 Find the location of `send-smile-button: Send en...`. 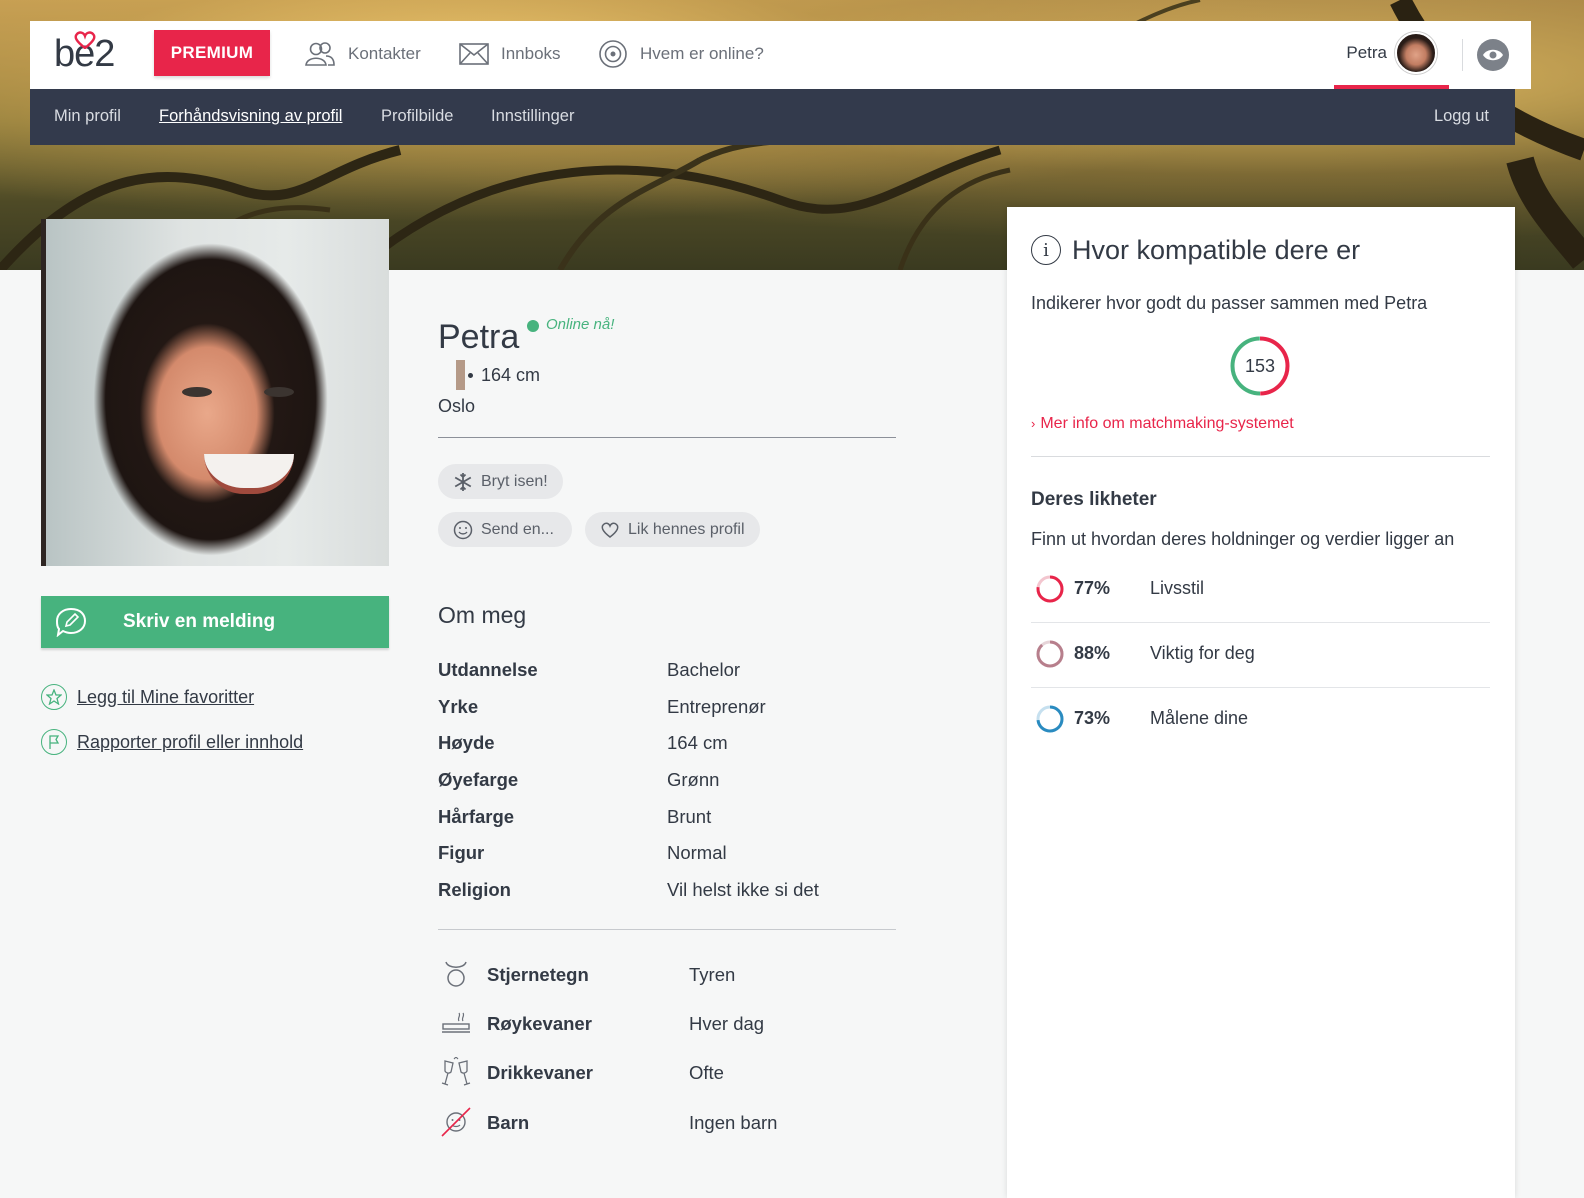

send-smile-button: Send en... is located at coordinates (505, 529).